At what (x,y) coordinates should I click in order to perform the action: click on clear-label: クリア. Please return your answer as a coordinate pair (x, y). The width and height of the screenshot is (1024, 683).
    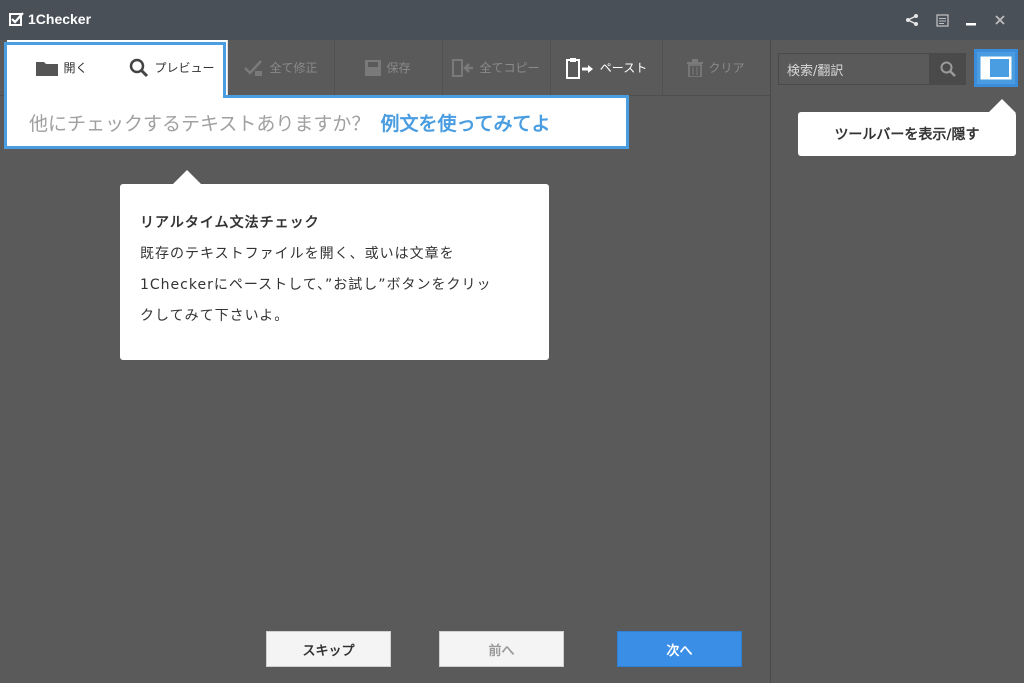
    Looking at the image, I should click on (726, 68).